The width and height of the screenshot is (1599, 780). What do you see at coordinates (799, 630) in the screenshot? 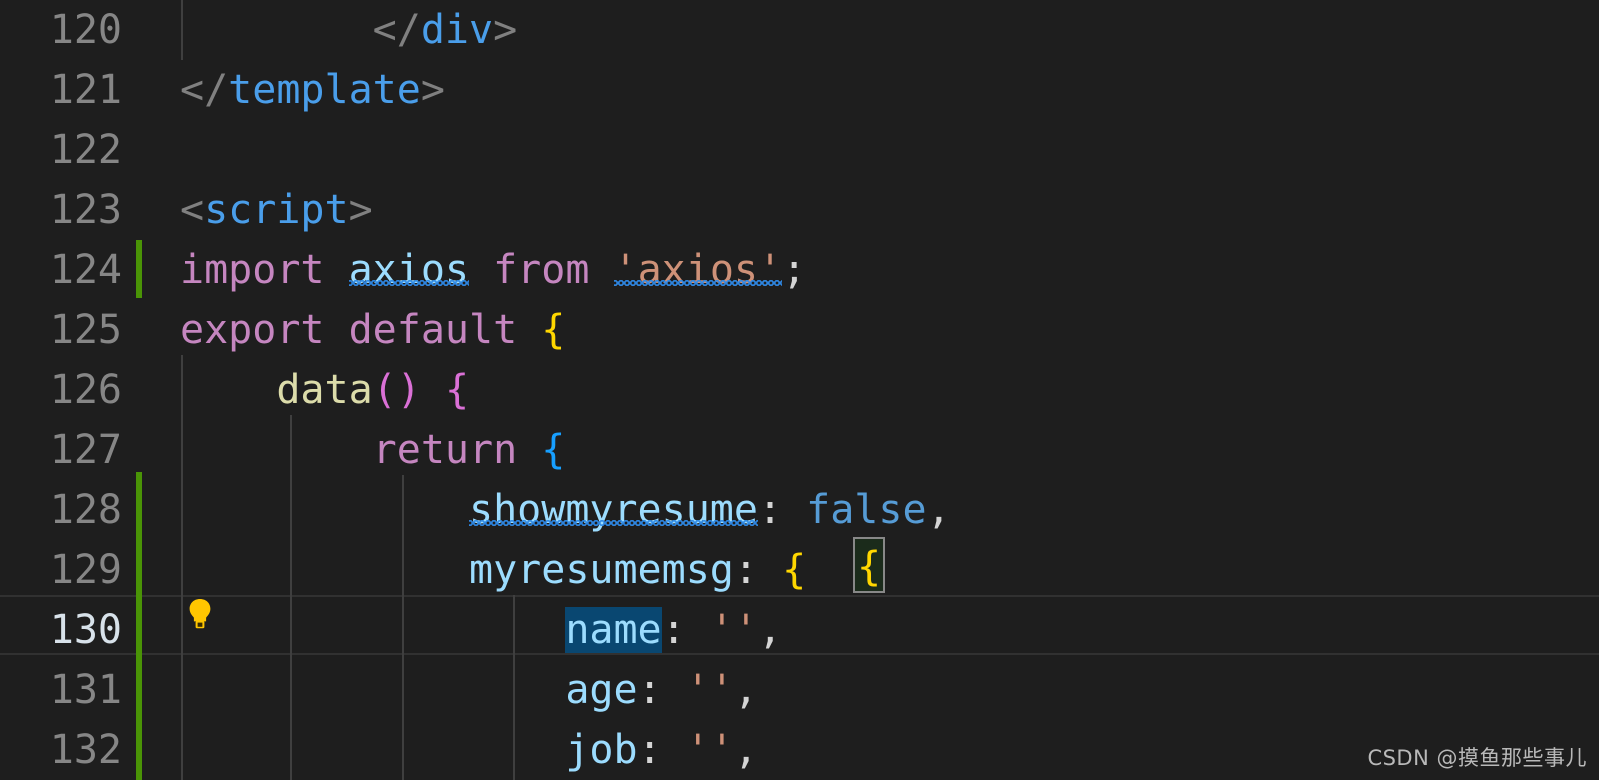
I see `editor-line: 130 name: '',` at bounding box center [799, 630].